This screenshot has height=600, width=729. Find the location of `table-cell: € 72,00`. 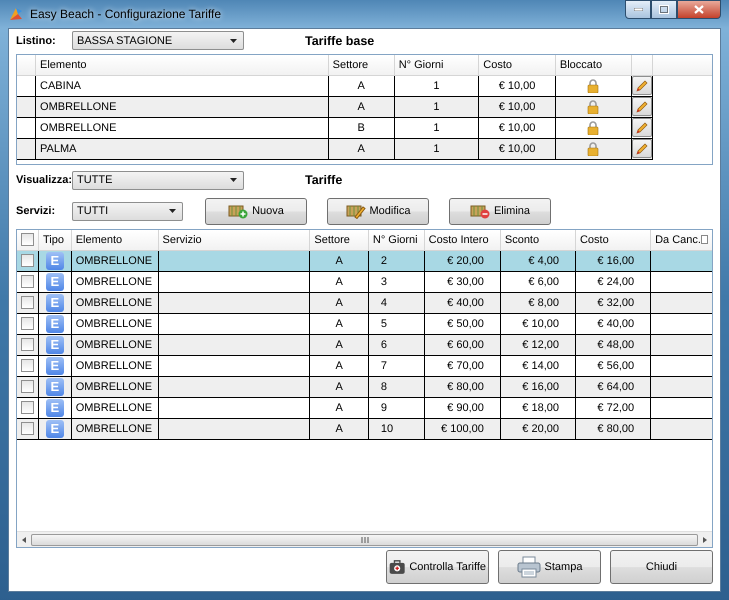

table-cell: € 72,00 is located at coordinates (613, 407).